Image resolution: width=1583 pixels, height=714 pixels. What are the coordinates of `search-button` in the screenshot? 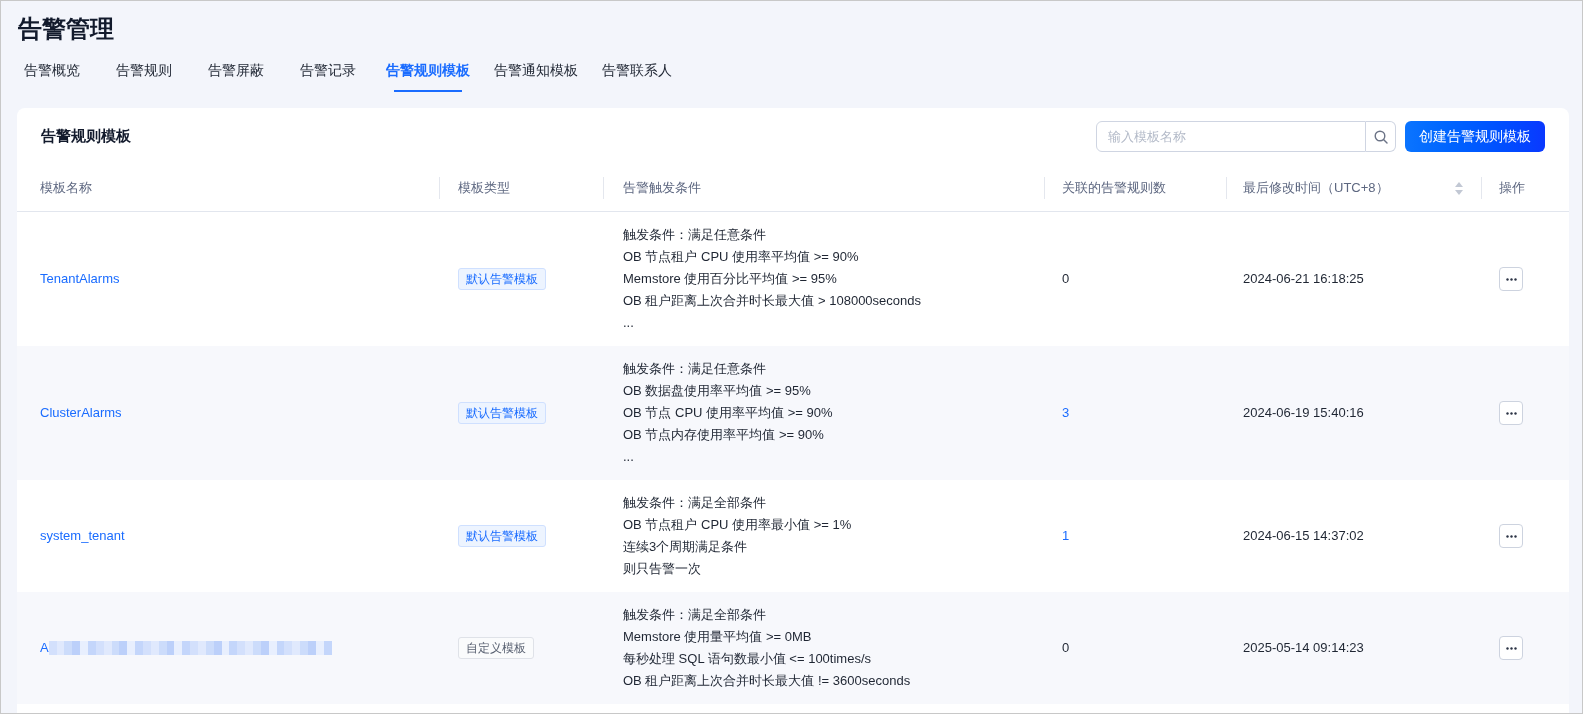 It's located at (1381, 136).